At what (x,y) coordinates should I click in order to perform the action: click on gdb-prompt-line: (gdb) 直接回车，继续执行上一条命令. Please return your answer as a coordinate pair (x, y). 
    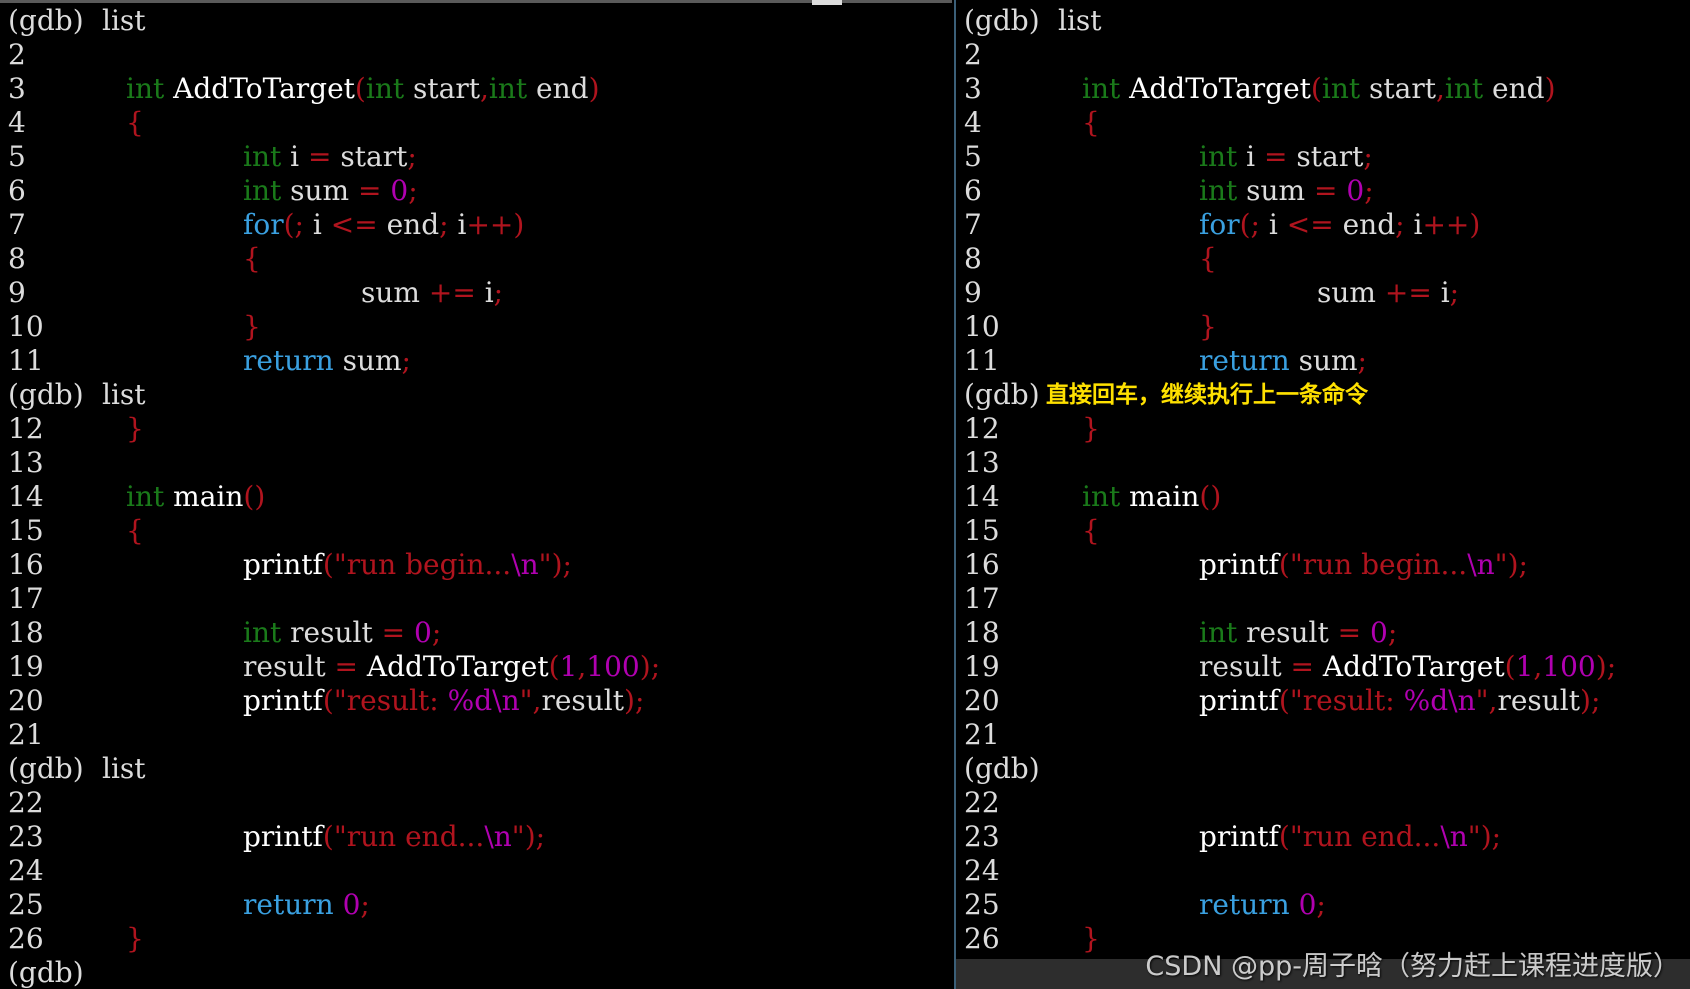
    Looking at the image, I should click on (1166, 394).